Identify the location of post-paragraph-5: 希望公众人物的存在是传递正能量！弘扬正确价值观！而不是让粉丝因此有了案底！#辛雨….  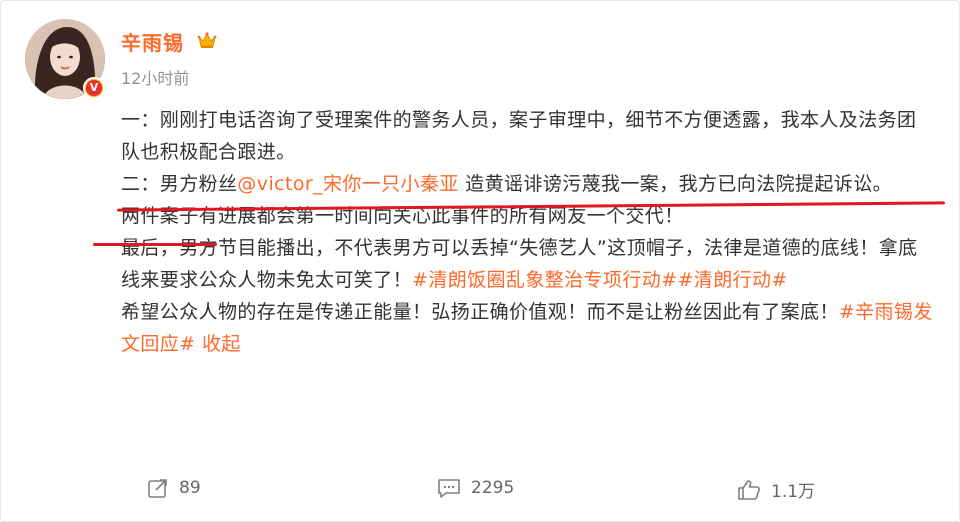
(527, 328).